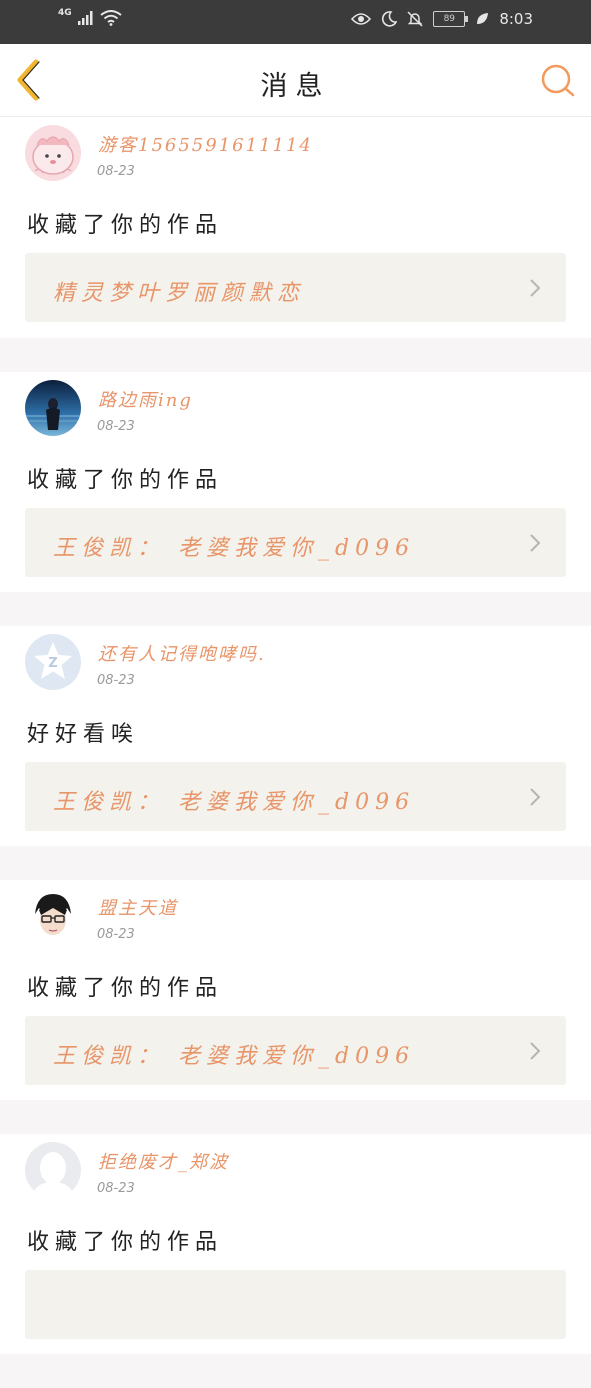 The width and height of the screenshot is (591, 1388). I want to click on top-bar: 消息, so click(295, 80).